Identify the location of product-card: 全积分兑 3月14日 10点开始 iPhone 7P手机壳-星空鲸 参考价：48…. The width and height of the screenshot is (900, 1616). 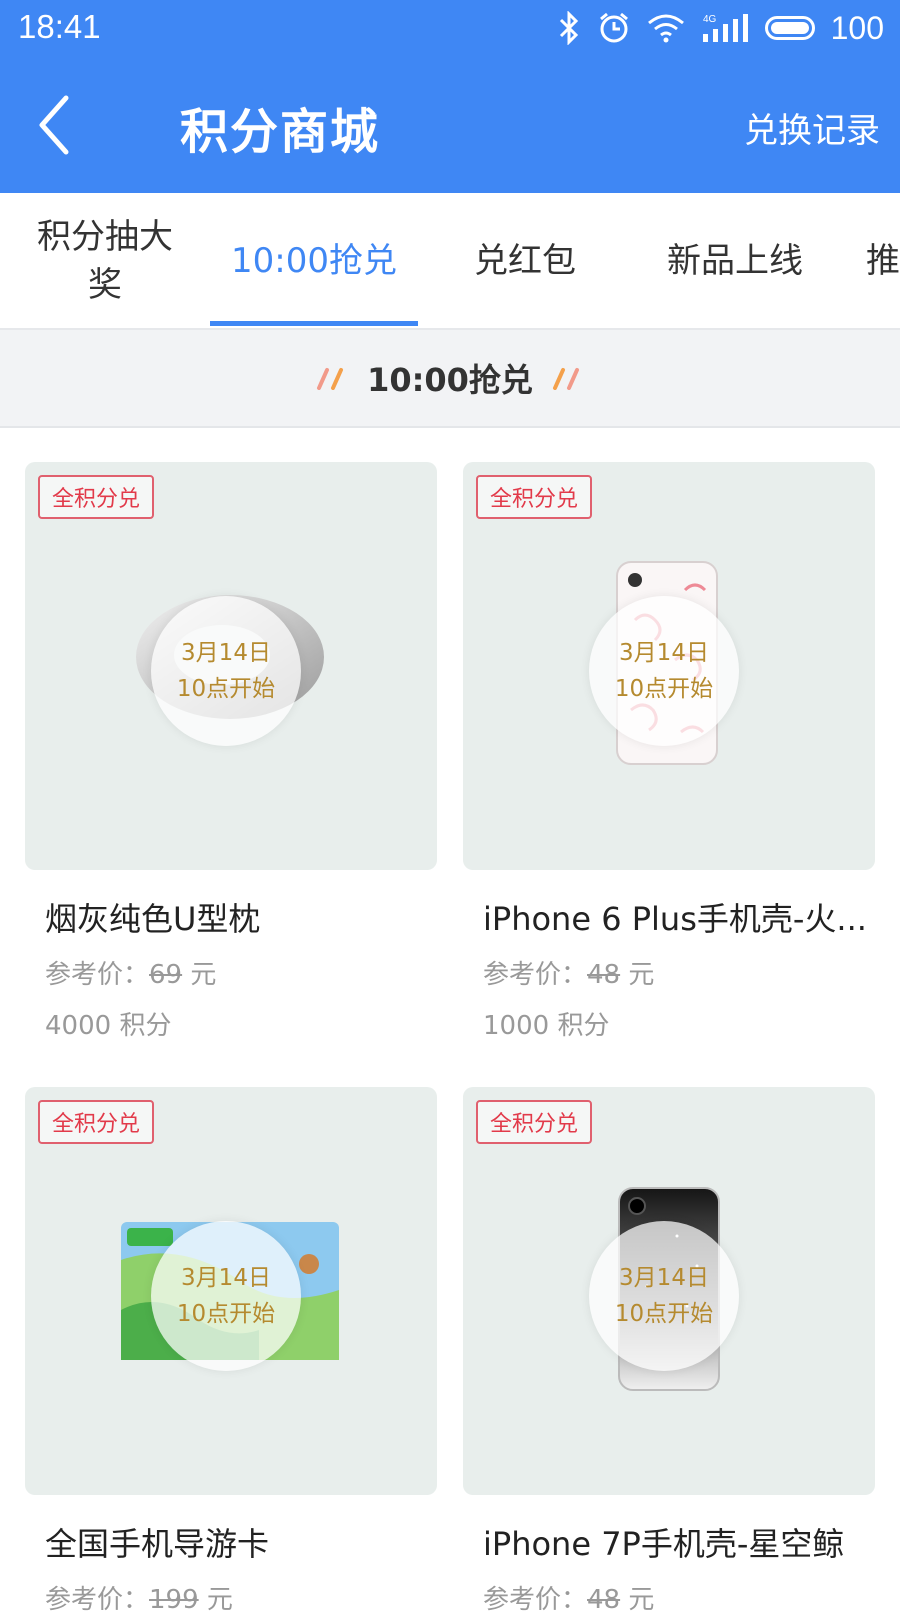
(669, 1351).